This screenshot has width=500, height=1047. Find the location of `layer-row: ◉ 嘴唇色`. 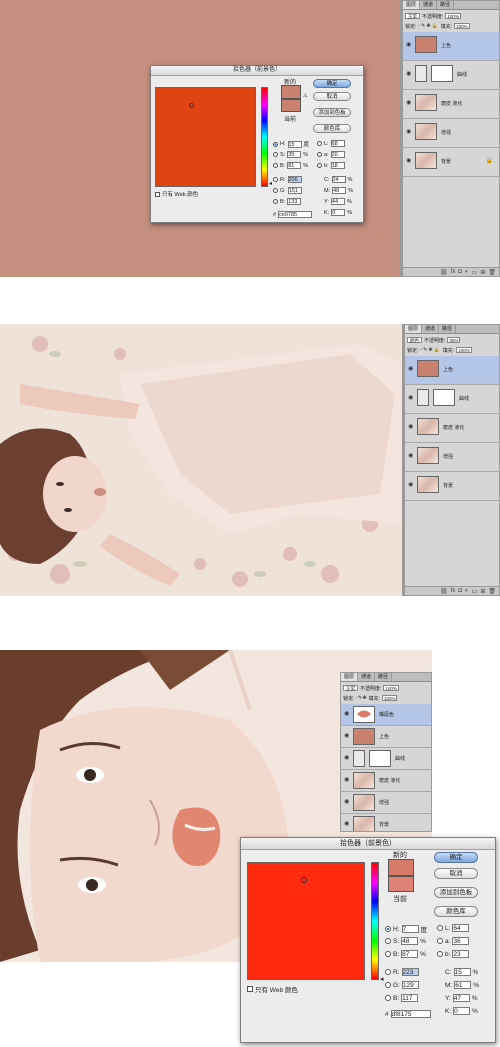

layer-row: ◉ 嘴唇色 is located at coordinates (386, 715).